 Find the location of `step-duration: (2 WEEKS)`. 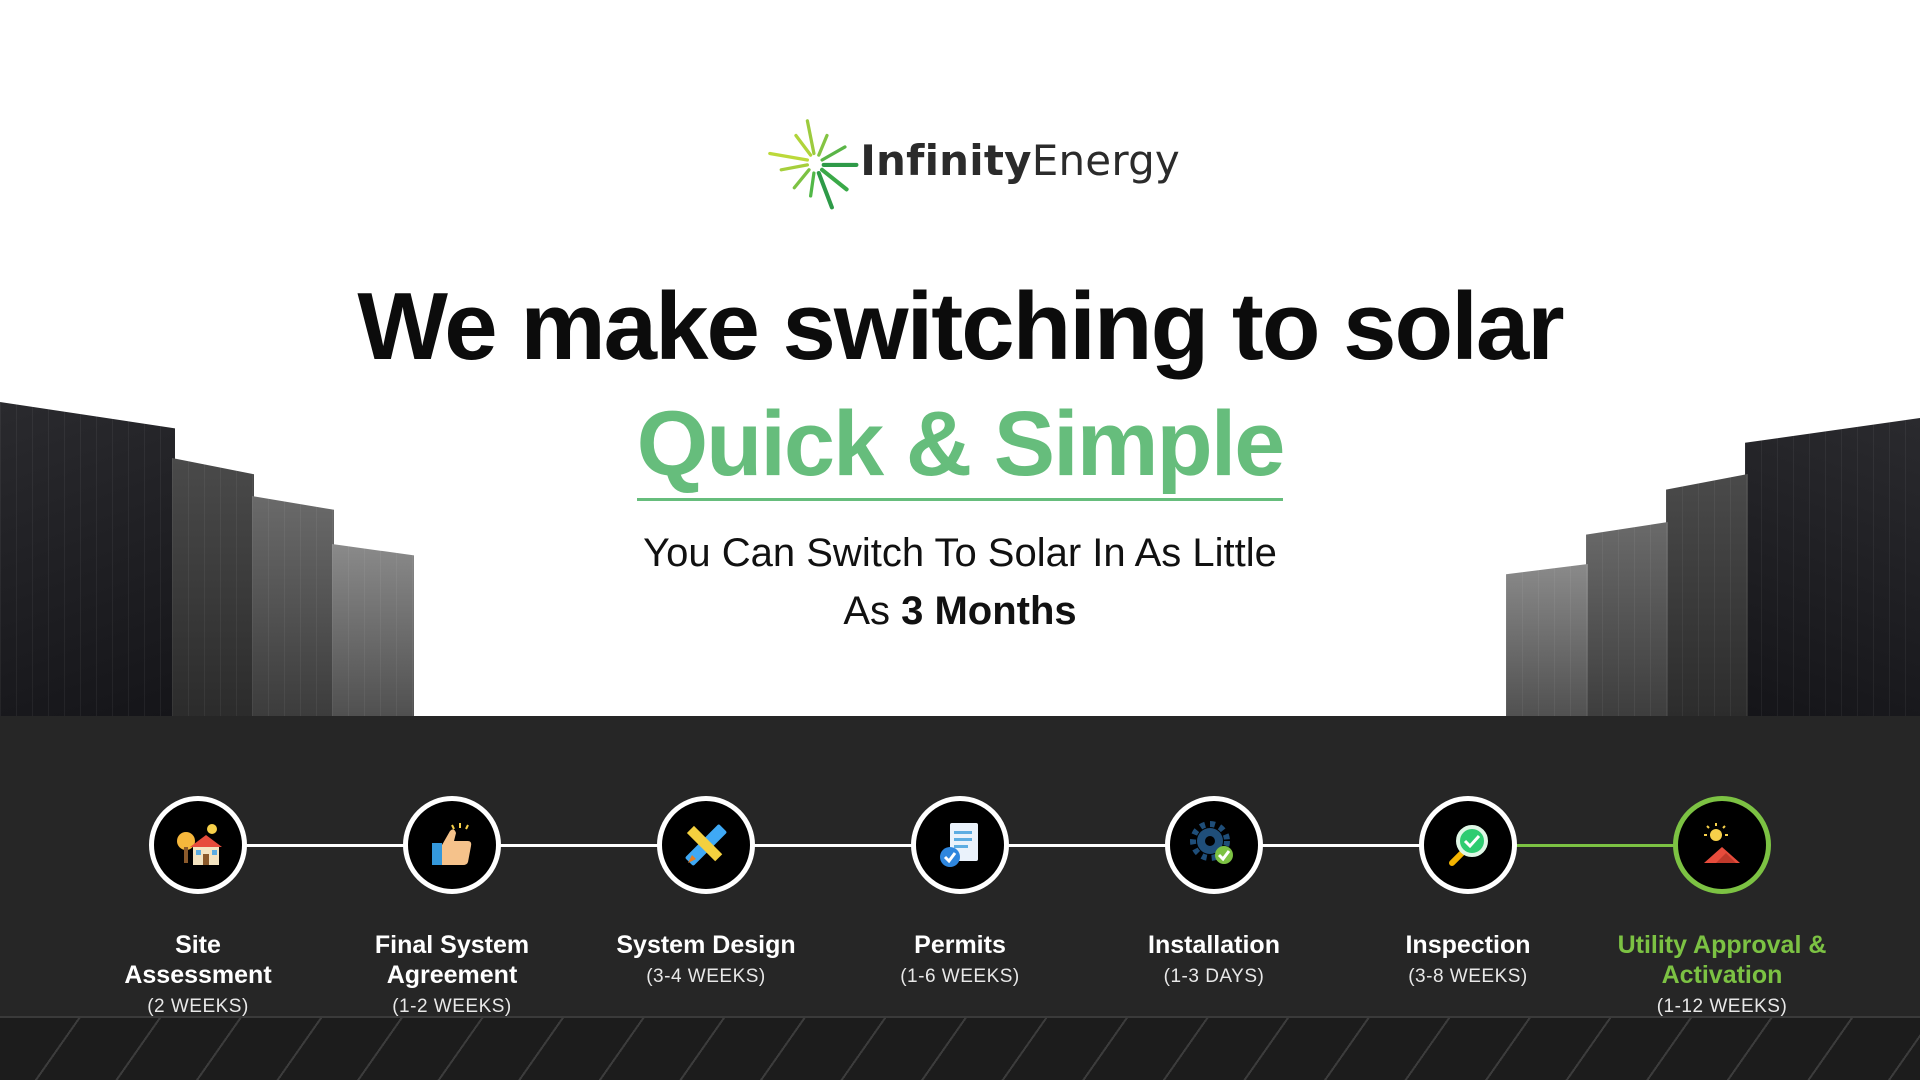

step-duration: (2 WEEKS) is located at coordinates (198, 1006).